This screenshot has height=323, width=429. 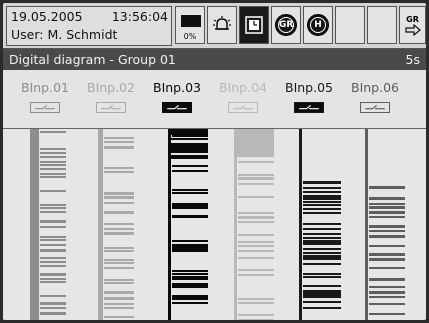 I want to click on channel-5-trace, so click(x=320, y=224).